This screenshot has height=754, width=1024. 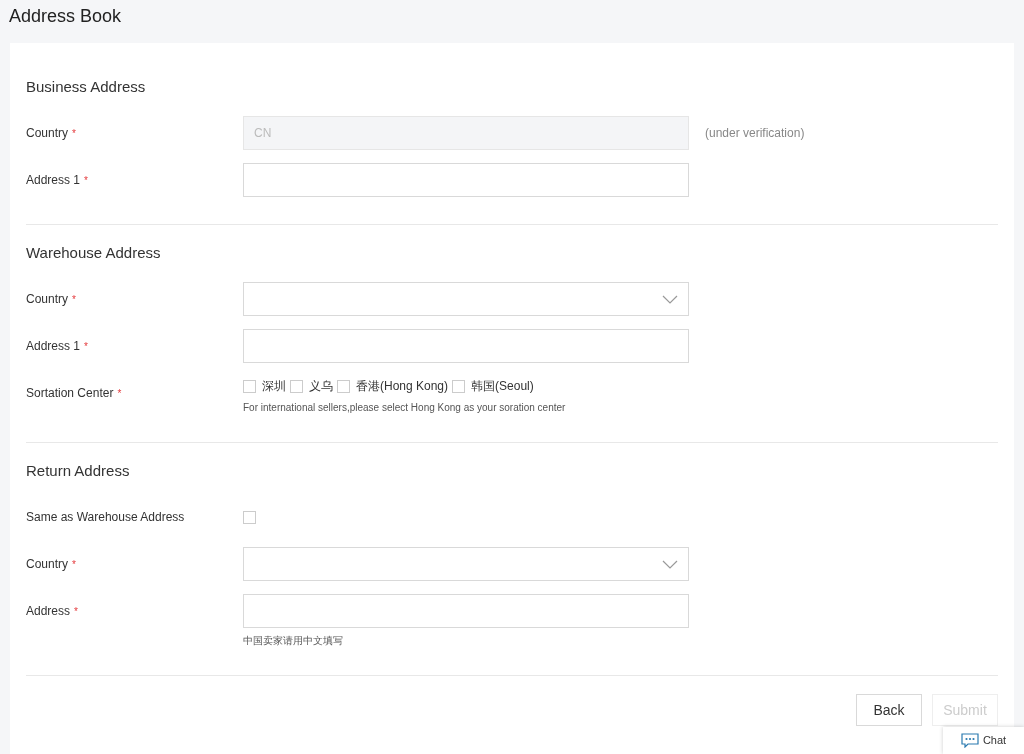 I want to click on checkbox-option: 香港(Hong Kong), so click(x=393, y=386).